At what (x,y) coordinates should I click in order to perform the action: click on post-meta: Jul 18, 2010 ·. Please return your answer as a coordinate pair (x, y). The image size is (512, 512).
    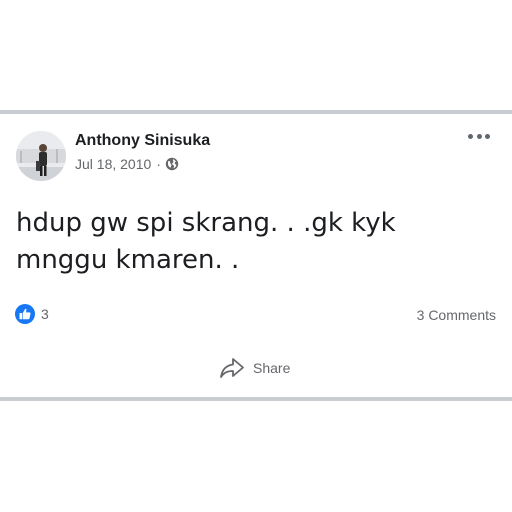
    Looking at the image, I should click on (127, 164).